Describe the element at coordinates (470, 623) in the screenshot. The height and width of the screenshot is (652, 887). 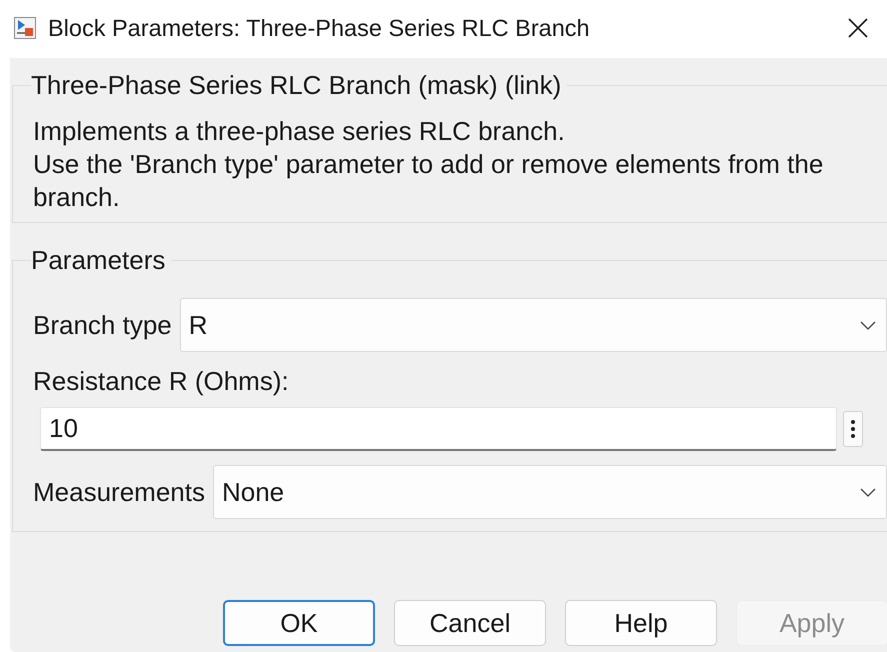
I see `dialog-button: Cancel` at that location.